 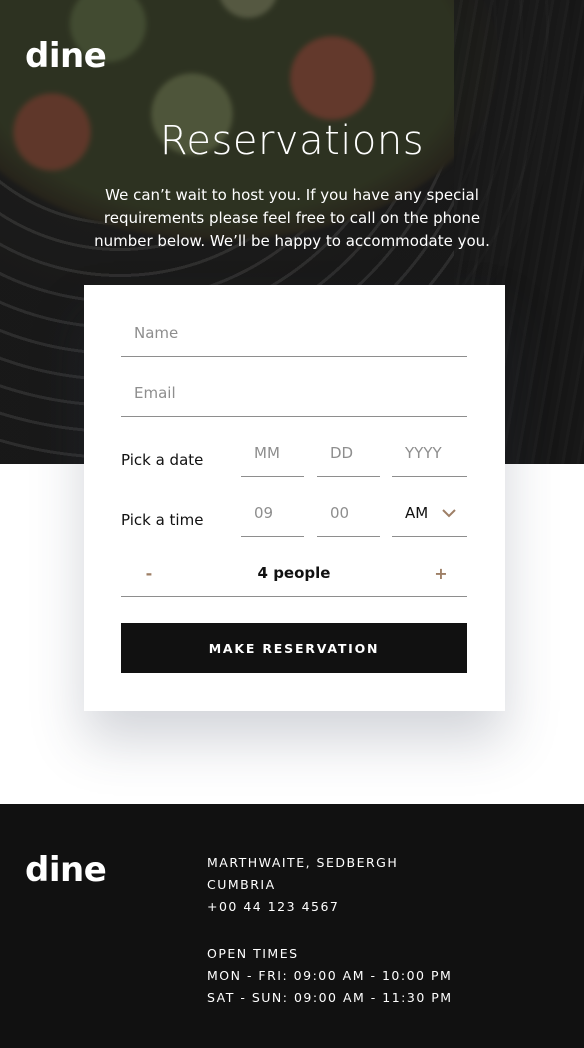 What do you see at coordinates (429, 513) in the screenshot?
I see `ampm-select: AM` at bounding box center [429, 513].